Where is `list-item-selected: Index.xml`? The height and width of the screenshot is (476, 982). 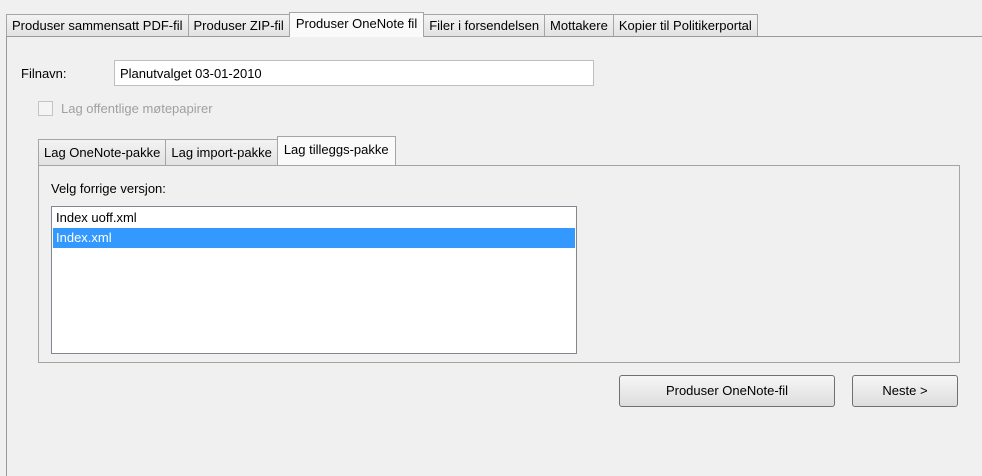 list-item-selected: Index.xml is located at coordinates (314, 238).